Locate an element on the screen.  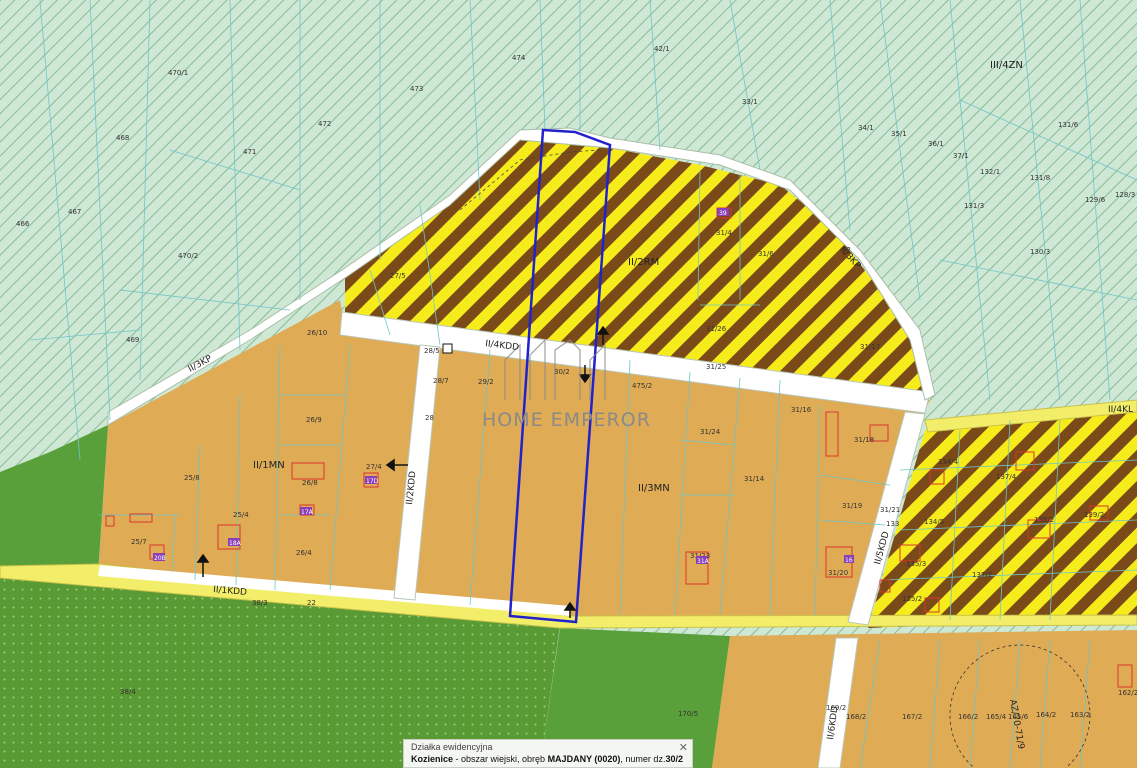
svg-text: 470/2 is located at coordinates (188, 256).